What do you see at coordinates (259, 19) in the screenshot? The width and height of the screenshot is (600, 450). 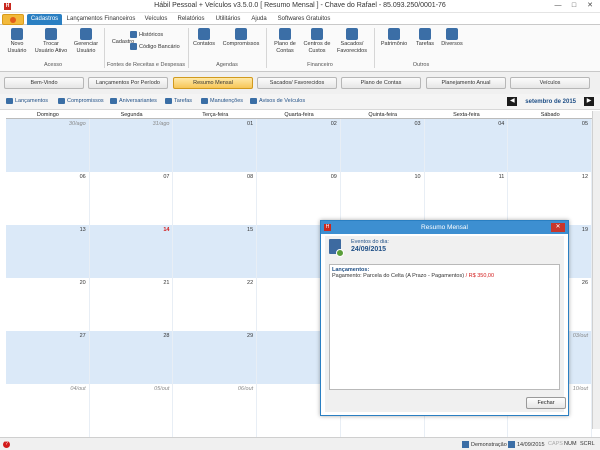 I see `tab-ajuda: Ajuda` at bounding box center [259, 19].